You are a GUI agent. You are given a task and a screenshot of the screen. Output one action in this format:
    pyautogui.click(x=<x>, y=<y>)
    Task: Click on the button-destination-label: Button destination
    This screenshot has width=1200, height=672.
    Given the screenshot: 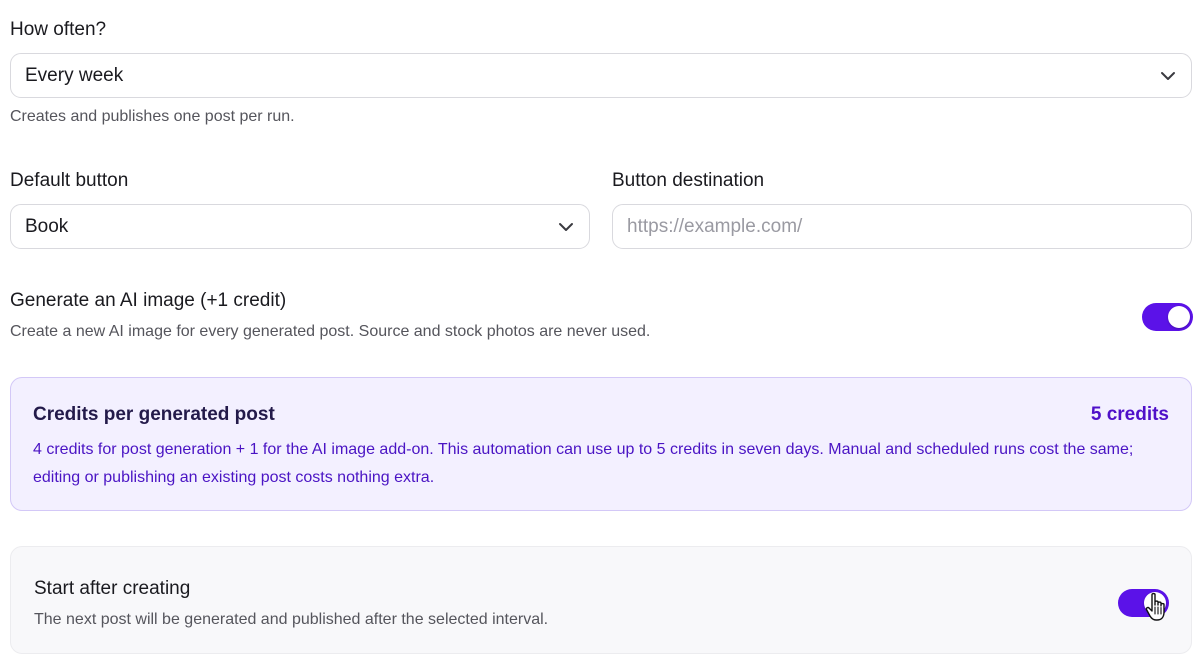 What is the action you would take?
    pyautogui.click(x=688, y=180)
    